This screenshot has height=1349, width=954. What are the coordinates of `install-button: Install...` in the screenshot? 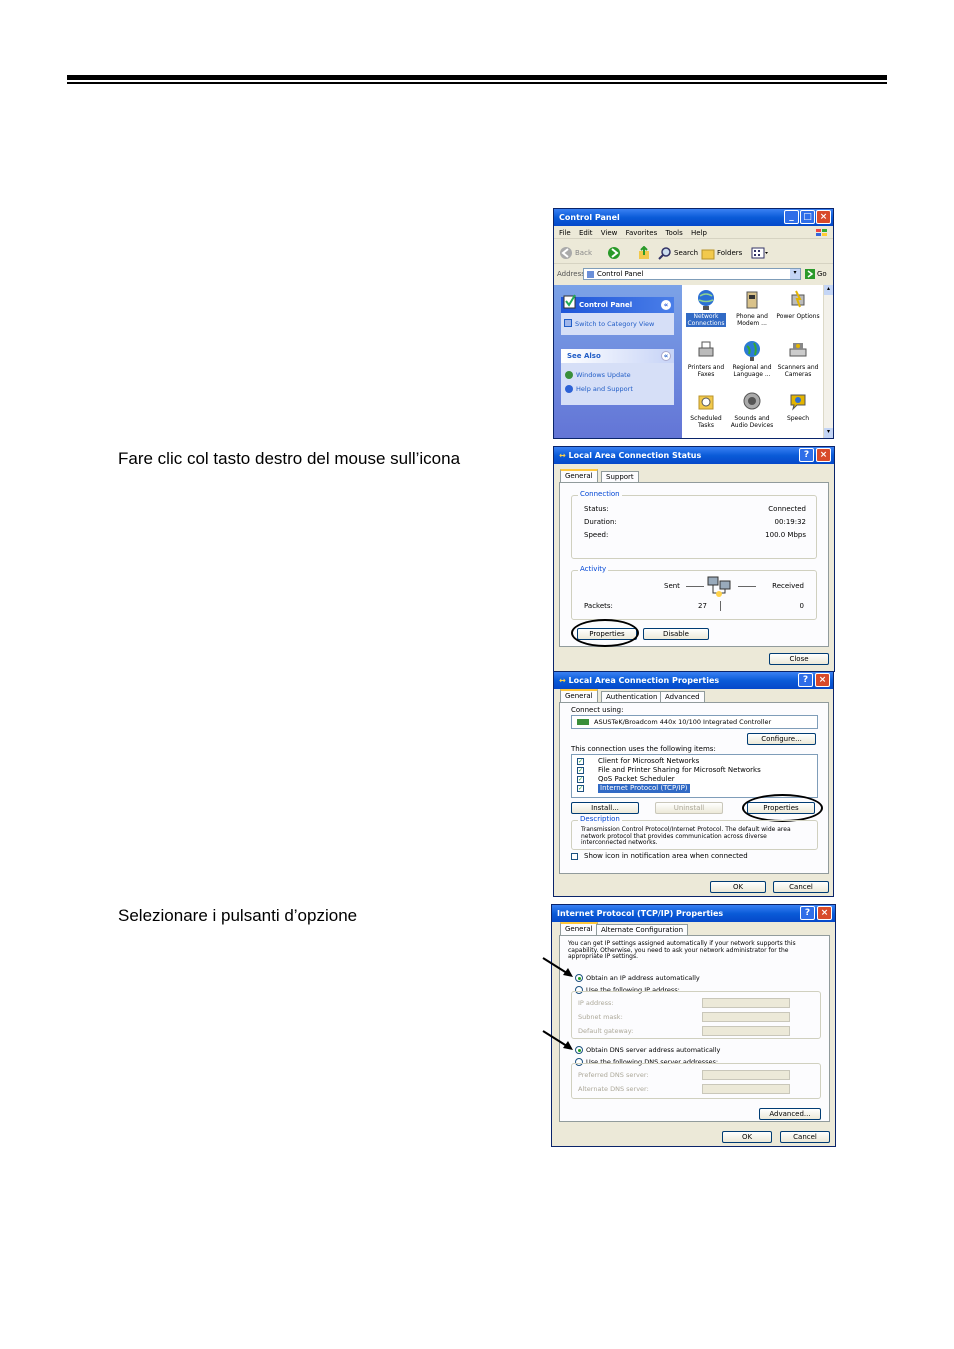 It's located at (605, 808).